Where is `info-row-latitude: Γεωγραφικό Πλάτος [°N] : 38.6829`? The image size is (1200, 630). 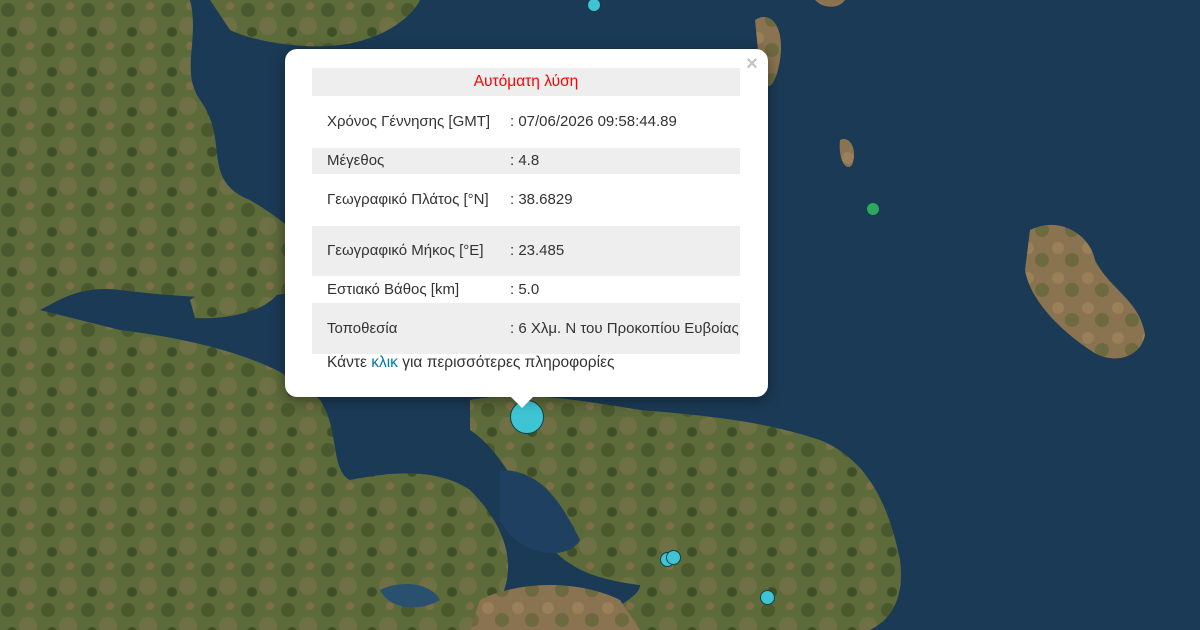
info-row-latitude: Γεωγραφικό Πλάτος [°N] : 38.6829 is located at coordinates (526, 200).